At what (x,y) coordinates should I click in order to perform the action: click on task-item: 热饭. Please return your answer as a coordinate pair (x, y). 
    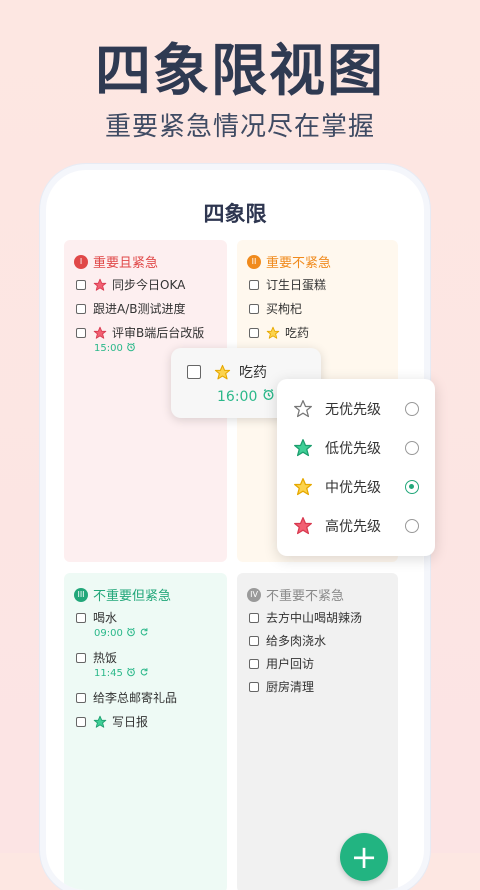
    Looking at the image, I should click on (96, 657).